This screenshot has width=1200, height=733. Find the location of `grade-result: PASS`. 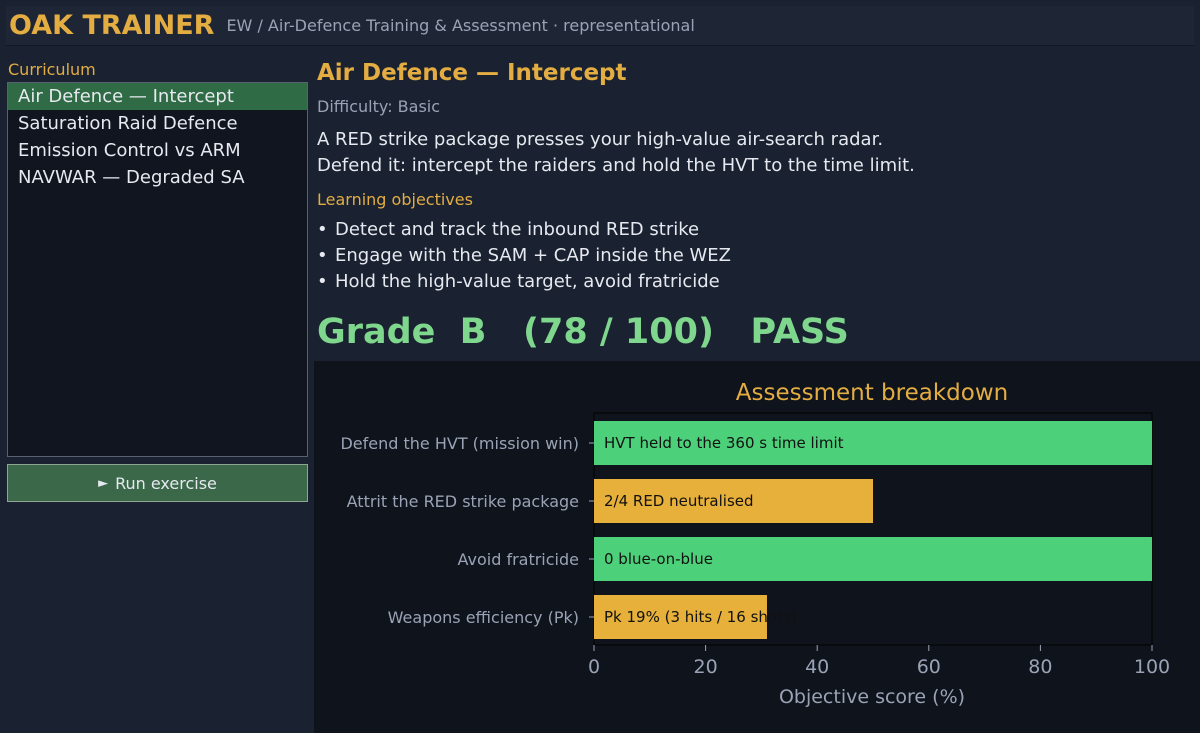

grade-result: PASS is located at coordinates (799, 332).